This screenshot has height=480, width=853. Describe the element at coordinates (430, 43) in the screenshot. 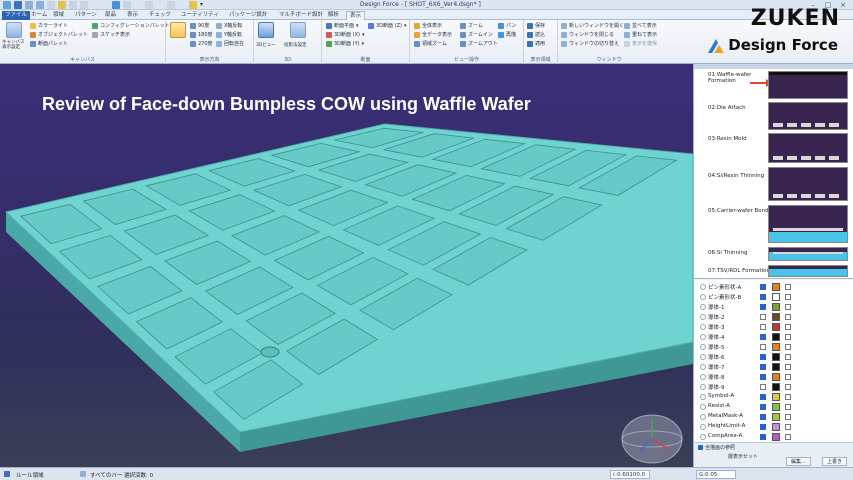

I see `area-zoom-button: 領域ズーム` at that location.